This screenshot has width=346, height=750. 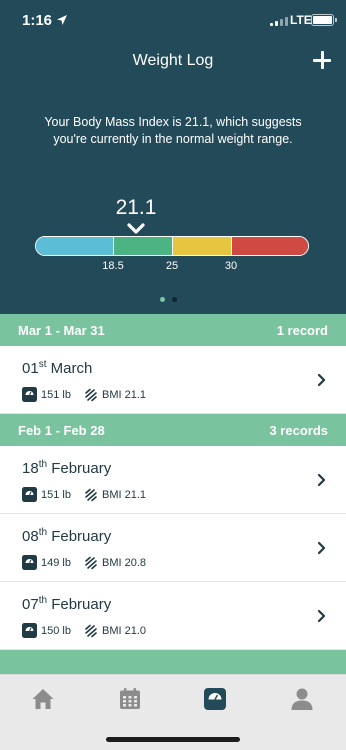 I want to click on record-weight: 149 lb, so click(x=56, y=562).